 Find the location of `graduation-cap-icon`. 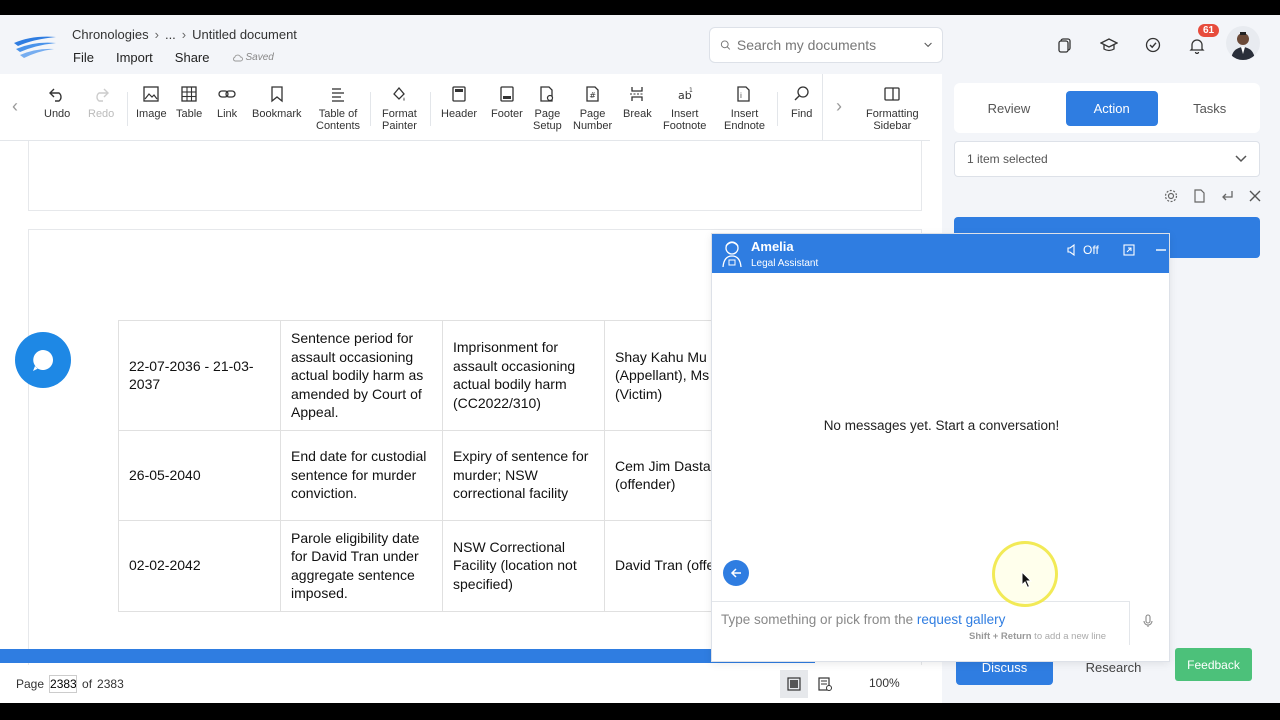

graduation-cap-icon is located at coordinates (1109, 45).